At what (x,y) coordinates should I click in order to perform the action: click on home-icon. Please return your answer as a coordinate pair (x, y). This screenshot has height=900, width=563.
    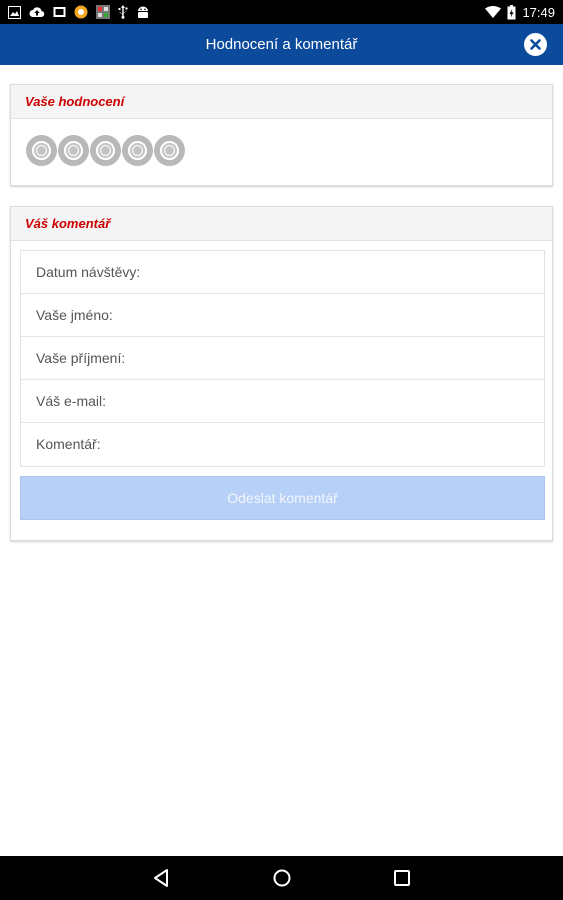
    Looking at the image, I should click on (282, 878).